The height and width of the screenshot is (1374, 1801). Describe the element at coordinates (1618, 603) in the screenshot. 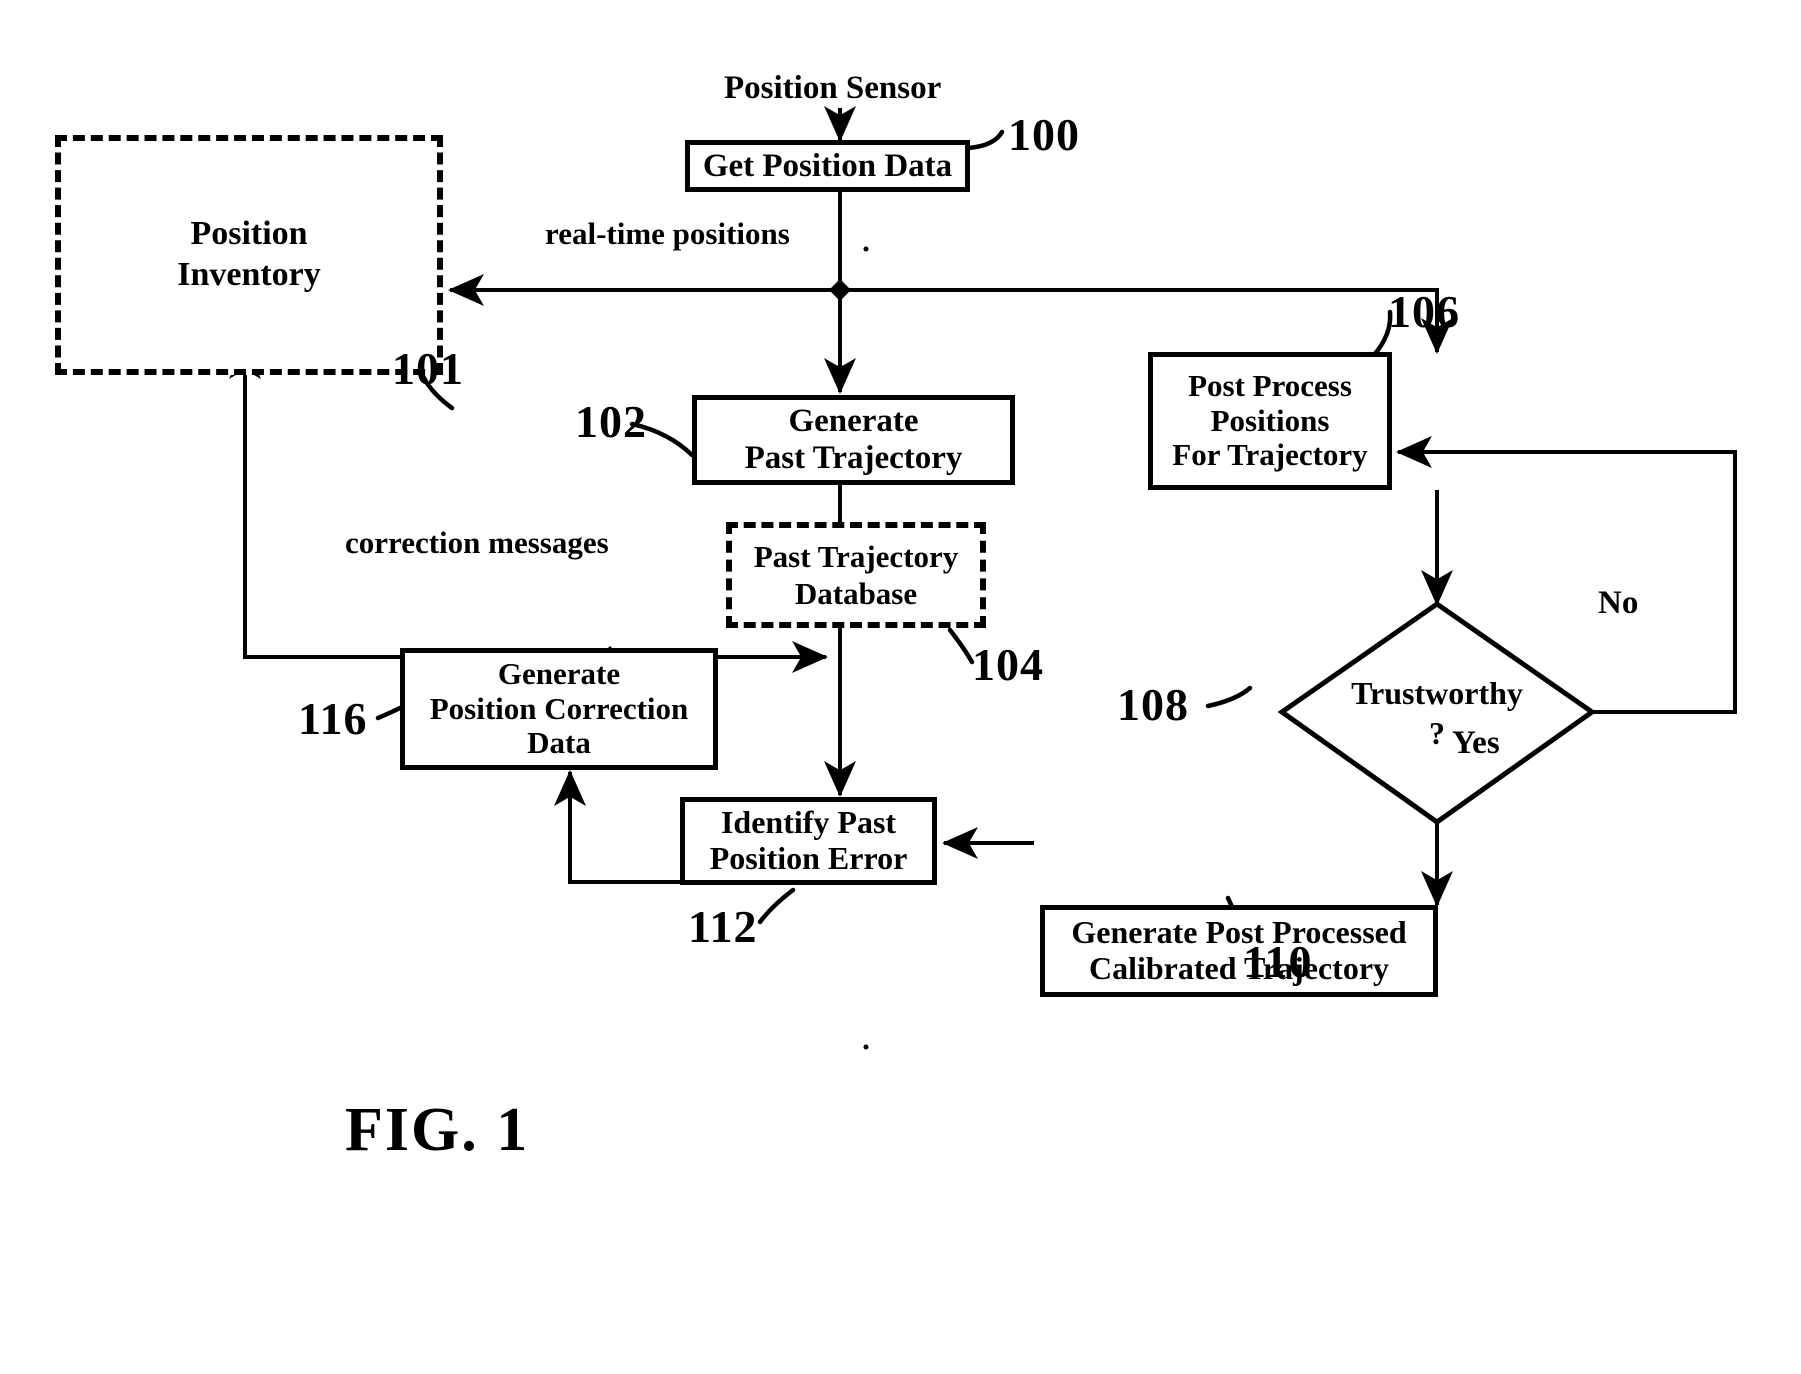

I see `decision-no-label: No` at that location.